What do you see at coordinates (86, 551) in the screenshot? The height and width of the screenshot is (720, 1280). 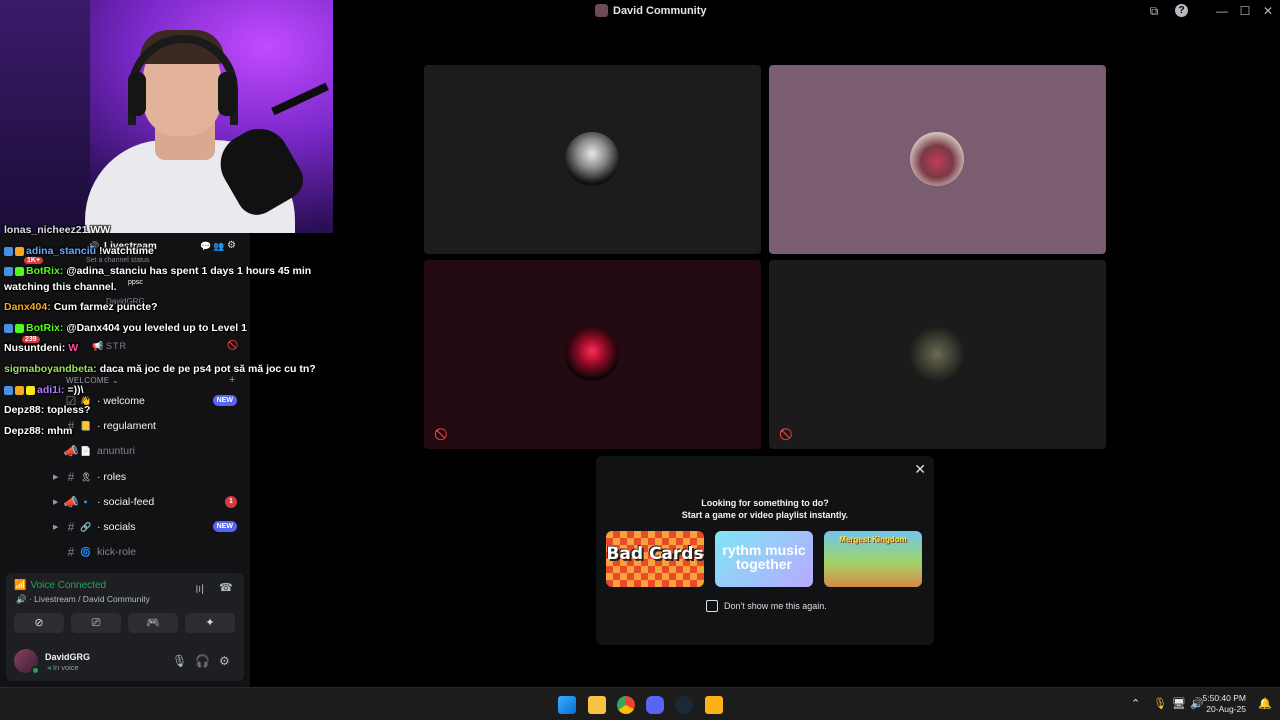 I see `channel-emoji: 🌀` at bounding box center [86, 551].